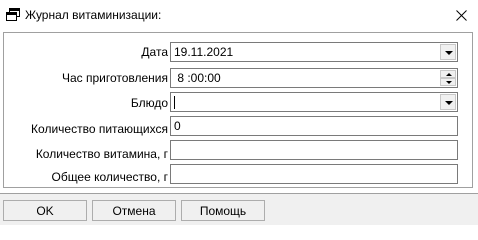  I want to click on eaters-count-label: Количество питающихся, so click(99, 129).